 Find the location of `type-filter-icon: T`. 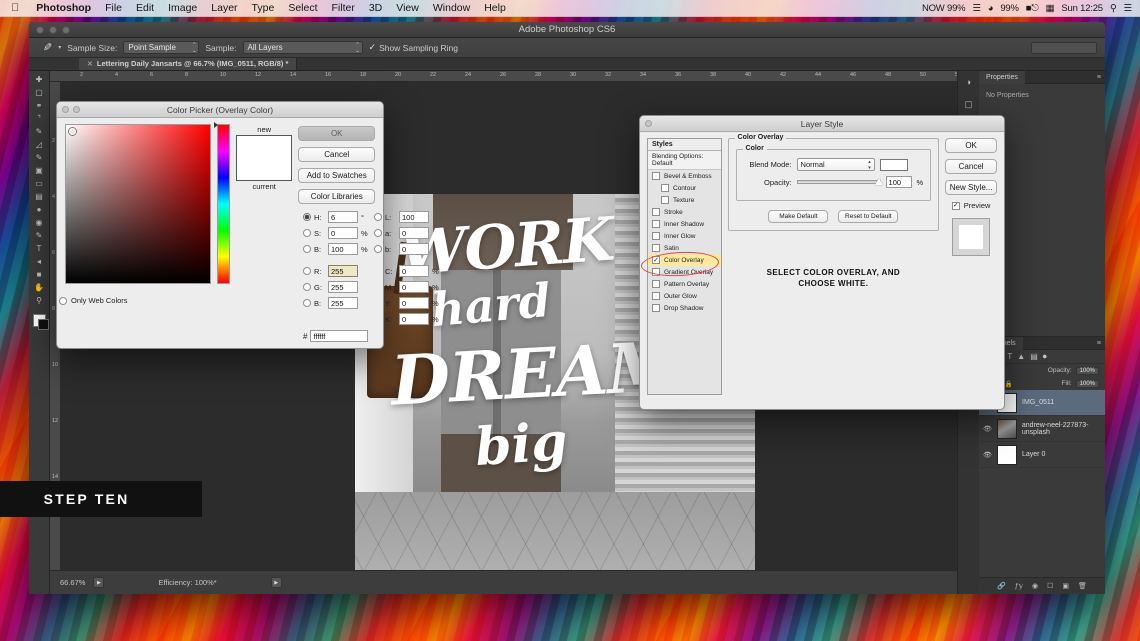

type-filter-icon: T is located at coordinates (1009, 356).